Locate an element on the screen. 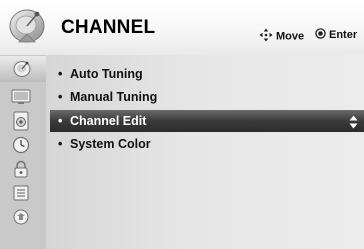  monitor-icon is located at coordinates (21, 96).